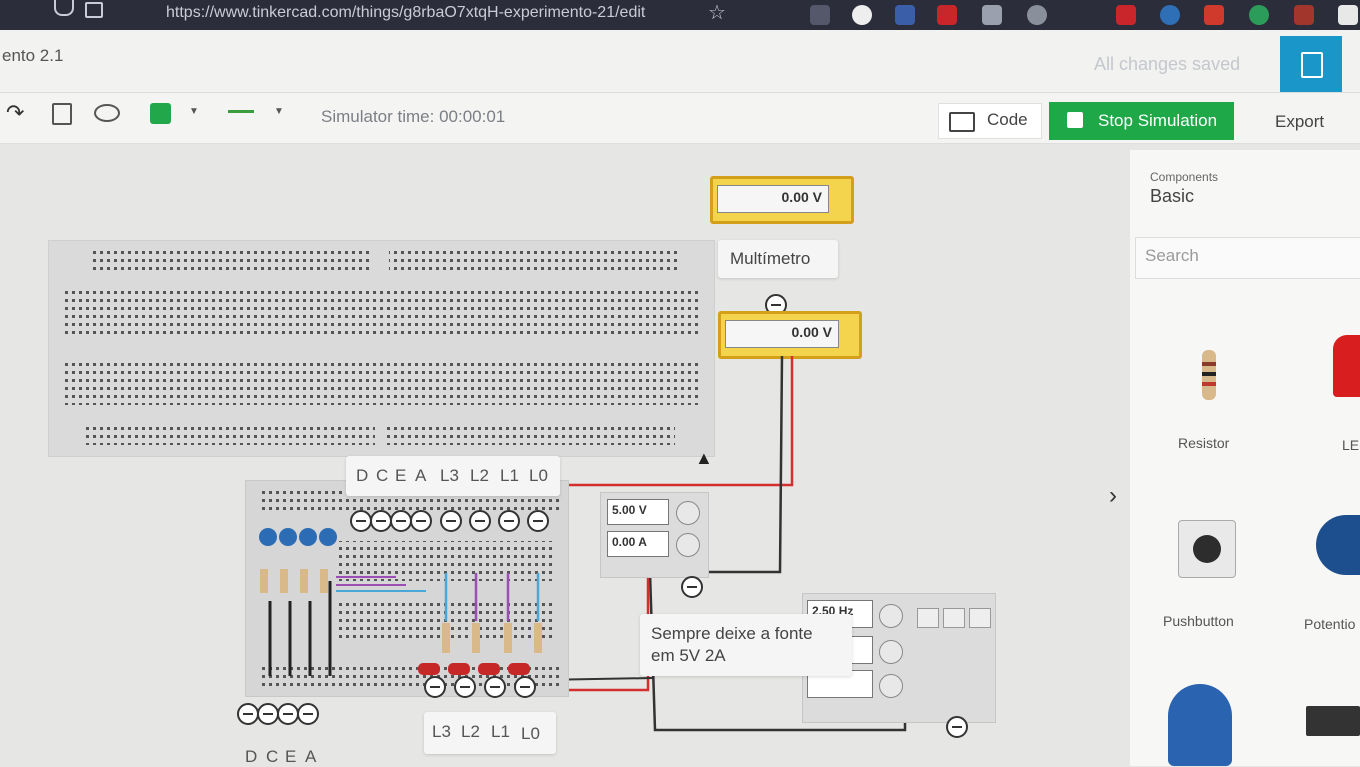 The image size is (1360, 767). Describe the element at coordinates (638, 544) in the screenshot. I see `psu-current-display: 0.00 A` at that location.